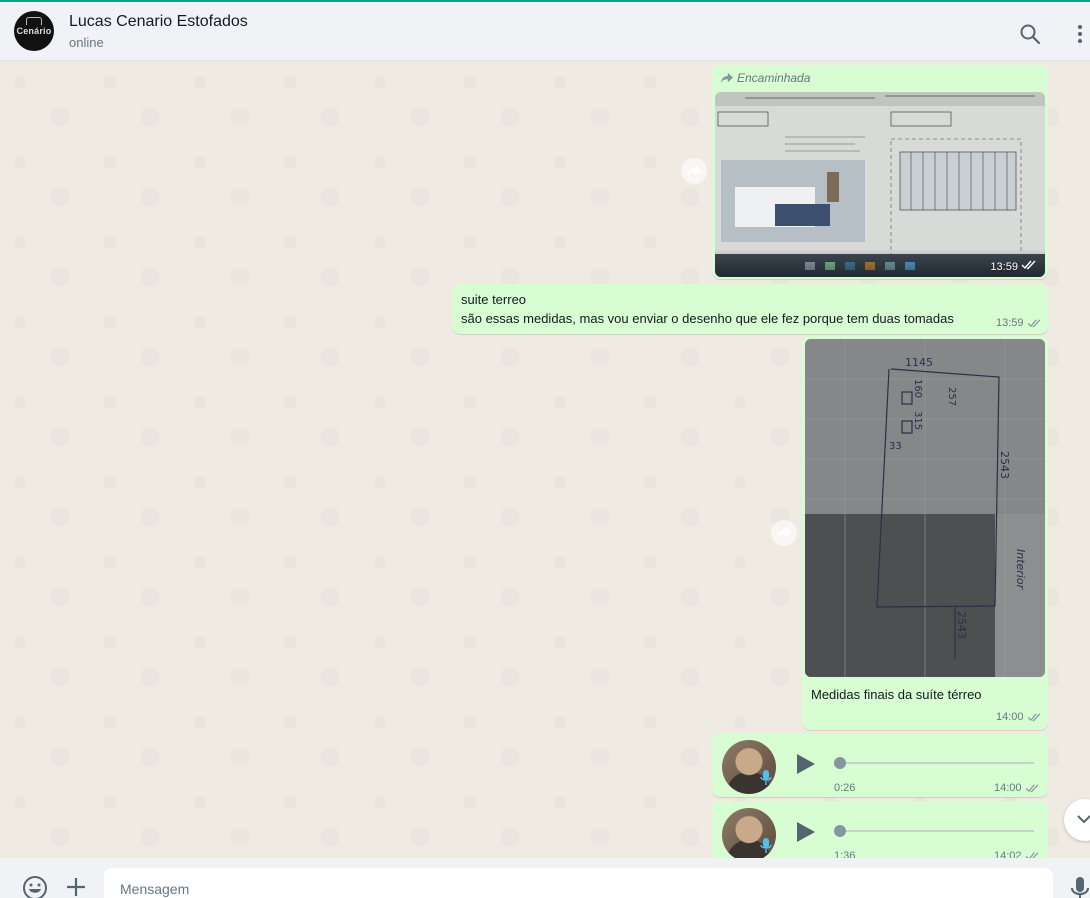 This screenshot has width=1090, height=898. I want to click on audio-duration: 0:26, so click(845, 788).